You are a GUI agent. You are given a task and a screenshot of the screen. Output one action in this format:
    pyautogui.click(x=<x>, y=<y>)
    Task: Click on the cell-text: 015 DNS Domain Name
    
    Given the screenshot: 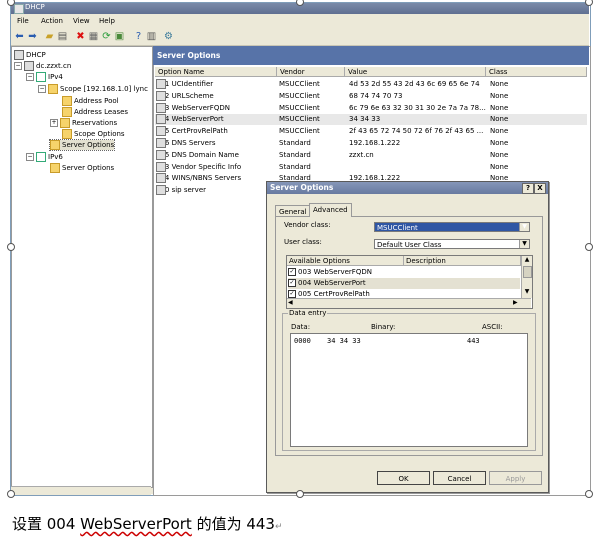 What is the action you would take?
    pyautogui.click(x=197, y=154)
    